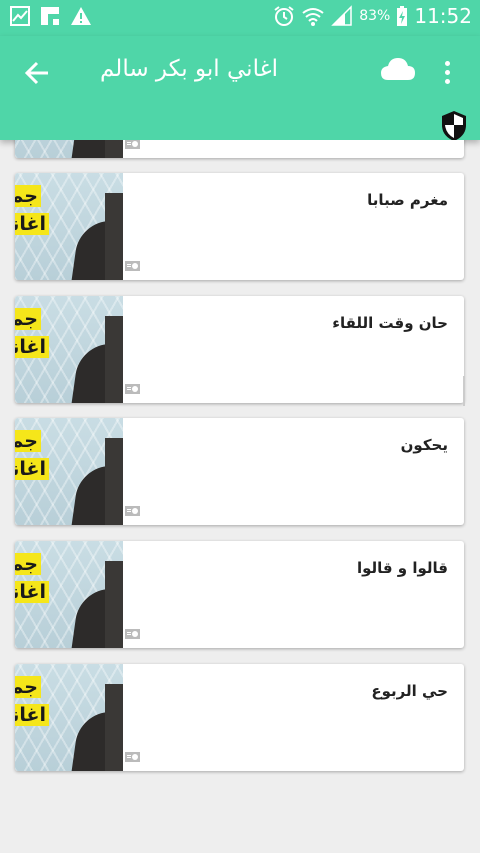 This screenshot has width=480, height=853. I want to click on wifi-icon, so click(313, 17).